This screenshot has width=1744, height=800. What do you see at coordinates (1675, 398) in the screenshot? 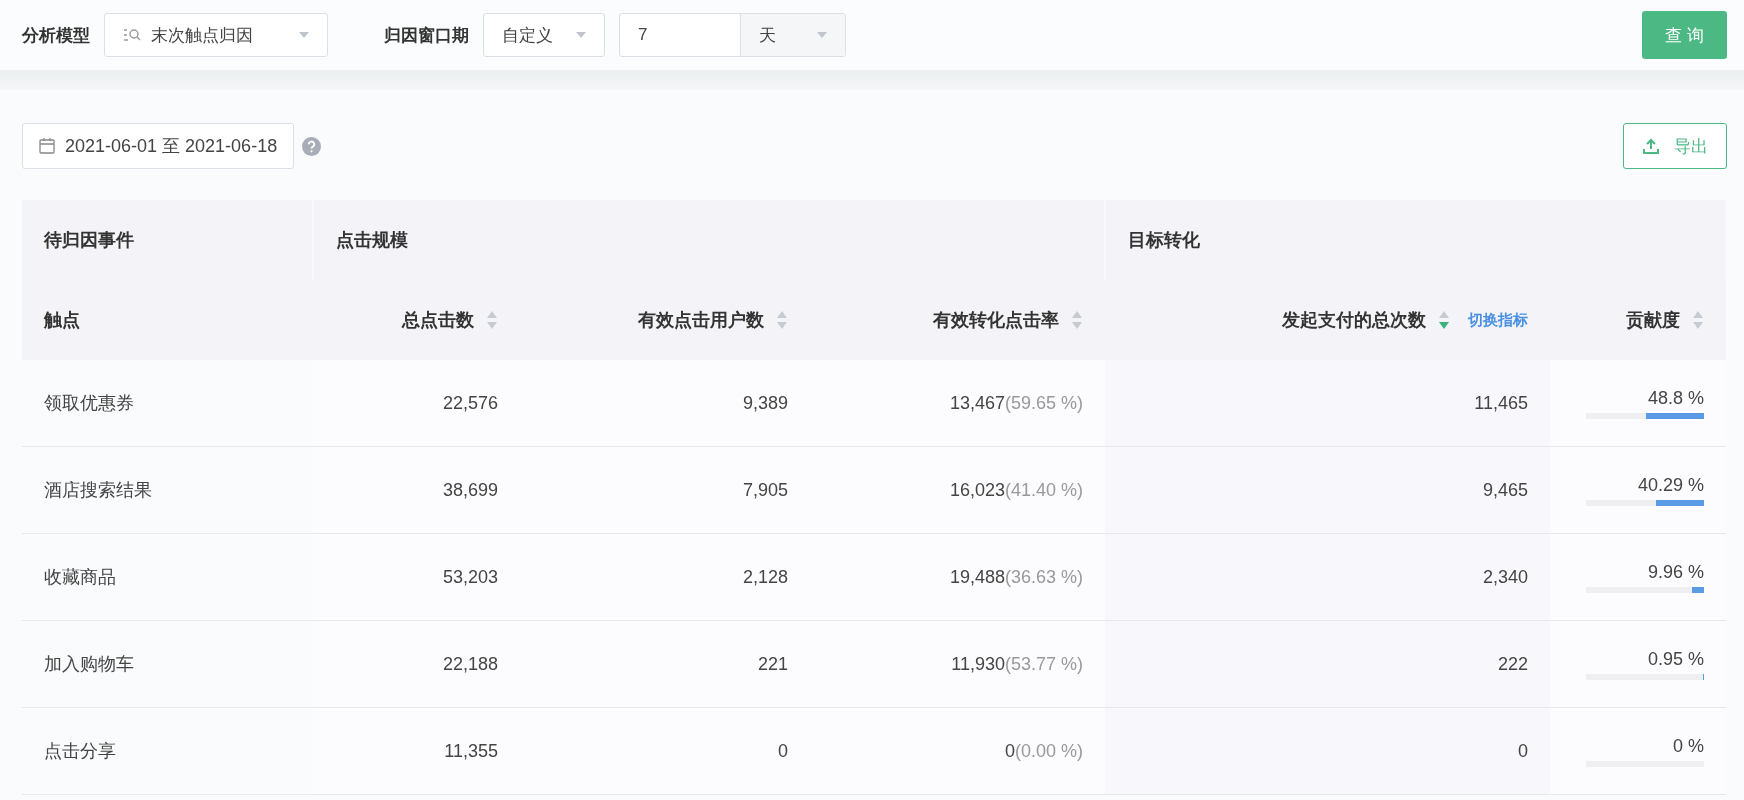
I see `contribution-value: 48.8 %` at bounding box center [1675, 398].